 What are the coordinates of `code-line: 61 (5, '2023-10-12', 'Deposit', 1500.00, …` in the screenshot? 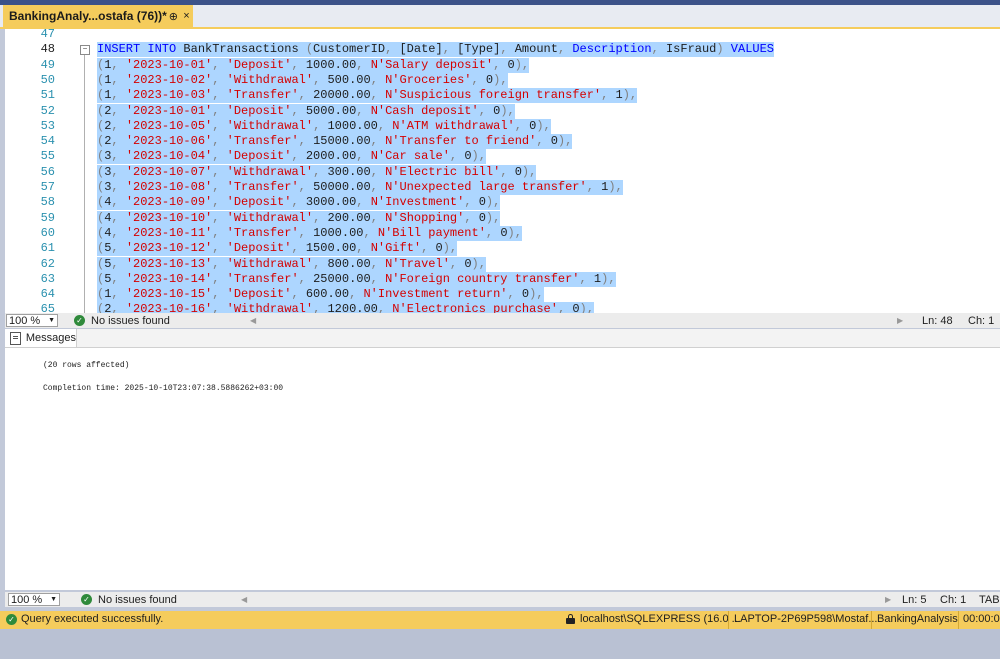 It's located at (502, 249).